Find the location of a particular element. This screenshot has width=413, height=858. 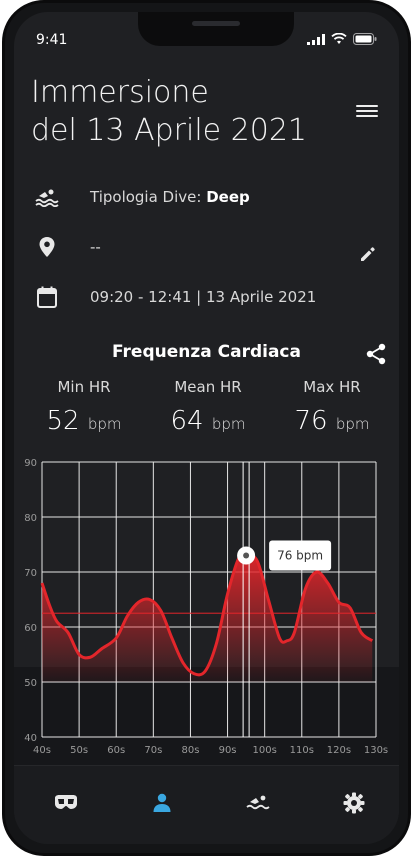

x-tick-label: 70s is located at coordinates (153, 750).